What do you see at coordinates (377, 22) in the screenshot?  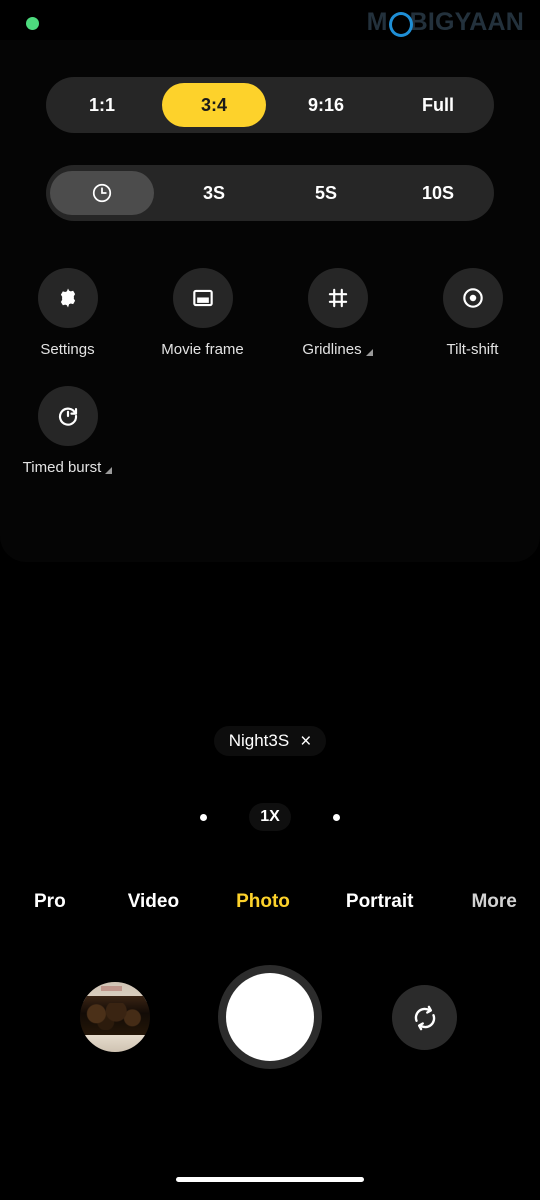 I see `watermark-pre: M` at bounding box center [377, 22].